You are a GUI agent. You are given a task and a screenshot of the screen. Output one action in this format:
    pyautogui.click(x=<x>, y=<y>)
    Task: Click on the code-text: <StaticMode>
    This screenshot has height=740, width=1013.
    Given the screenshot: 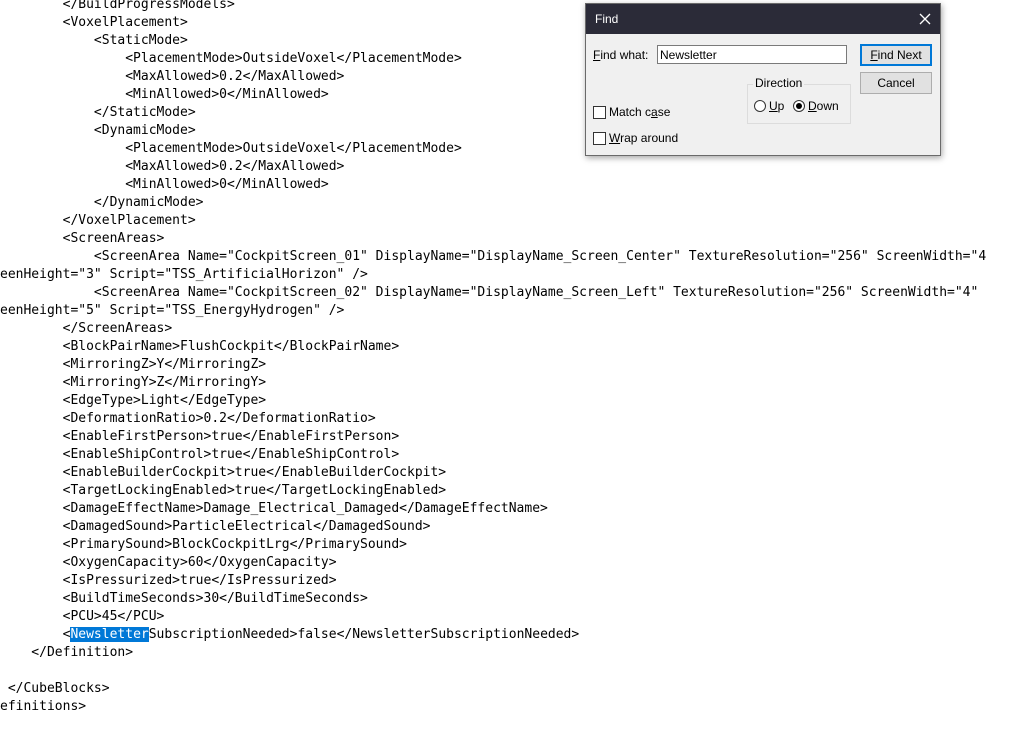 What is the action you would take?
    pyautogui.click(x=94, y=40)
    